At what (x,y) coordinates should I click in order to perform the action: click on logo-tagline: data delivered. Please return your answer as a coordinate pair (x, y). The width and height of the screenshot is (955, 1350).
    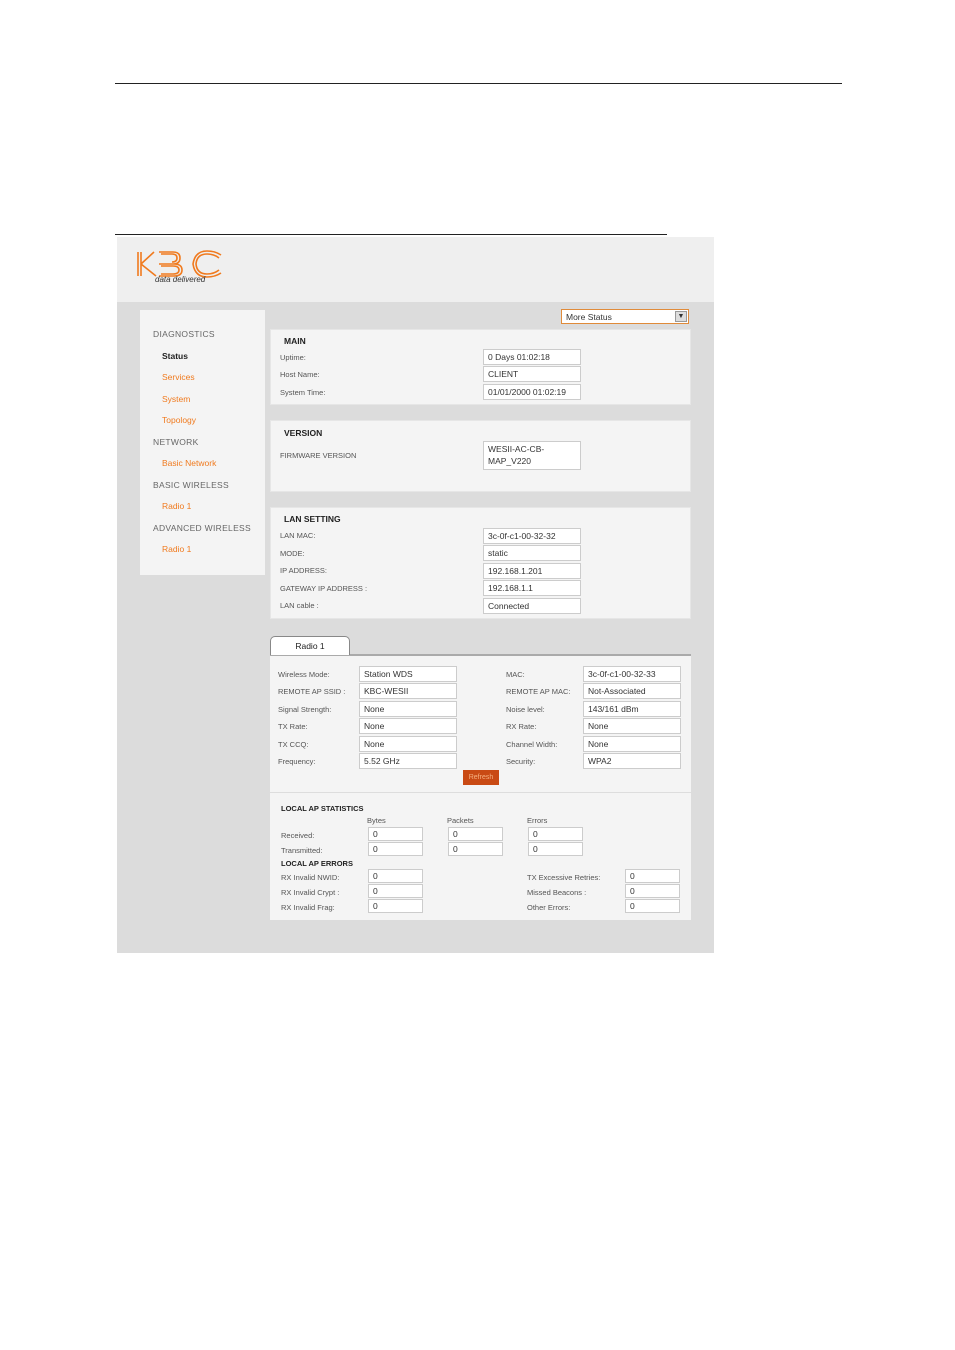
    Looking at the image, I should click on (180, 279).